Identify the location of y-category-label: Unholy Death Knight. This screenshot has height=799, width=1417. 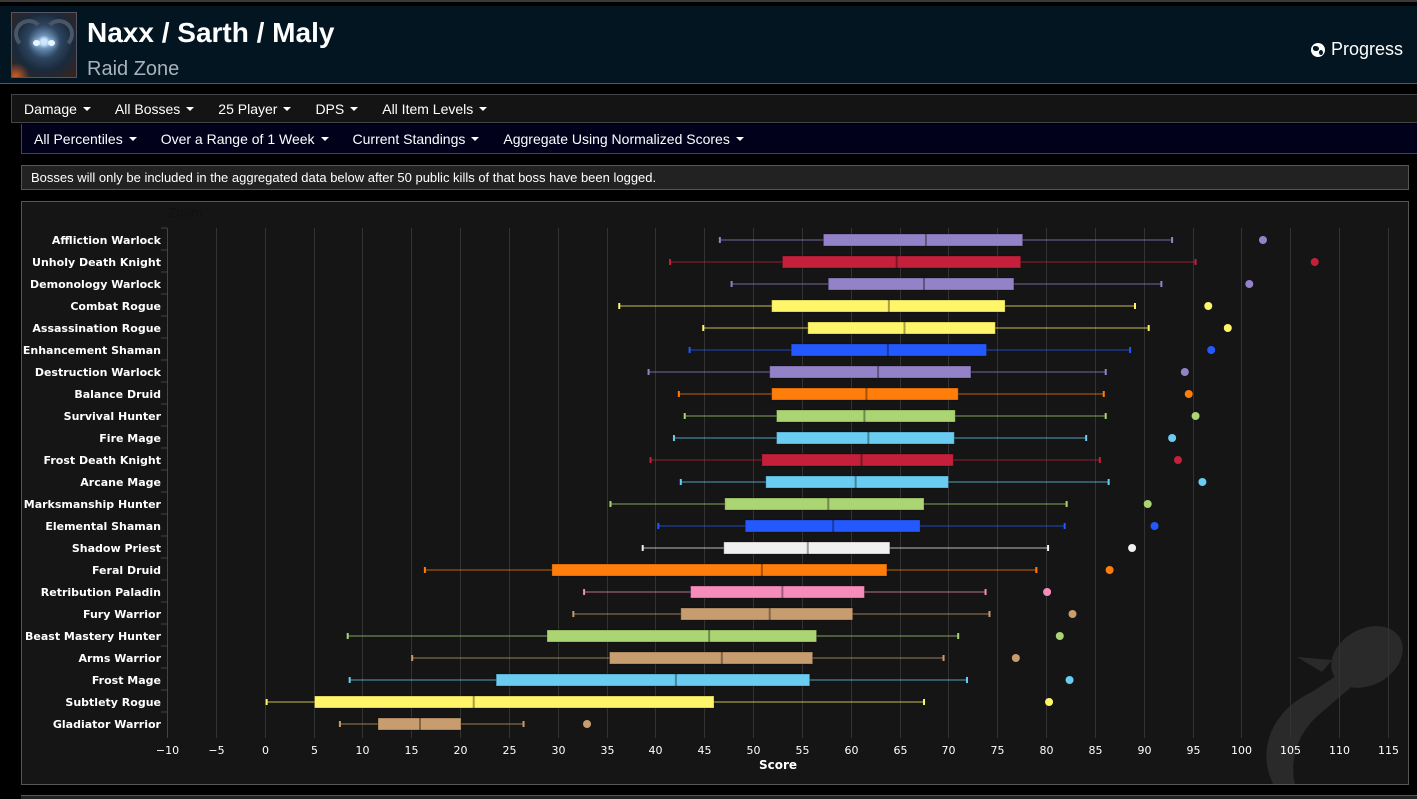
(96, 262).